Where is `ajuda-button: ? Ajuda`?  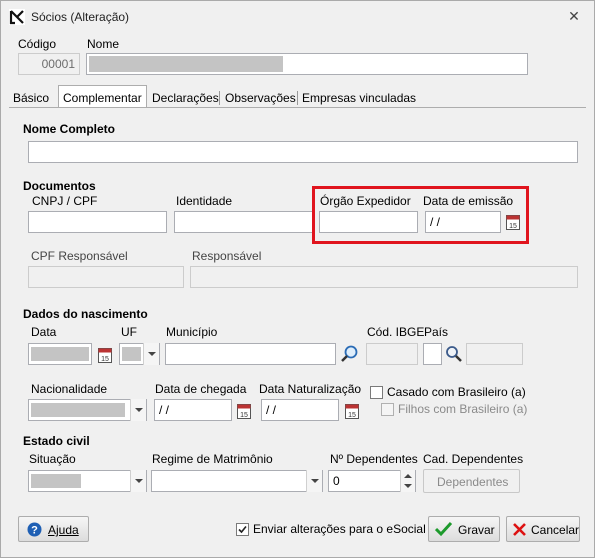
ajuda-button: ? Ajuda is located at coordinates (53, 529).